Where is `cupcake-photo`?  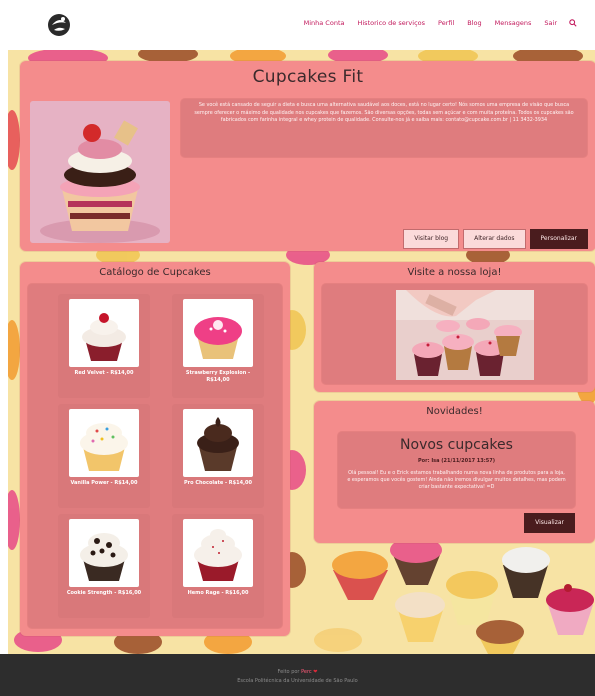 cupcake-photo is located at coordinates (100, 172).